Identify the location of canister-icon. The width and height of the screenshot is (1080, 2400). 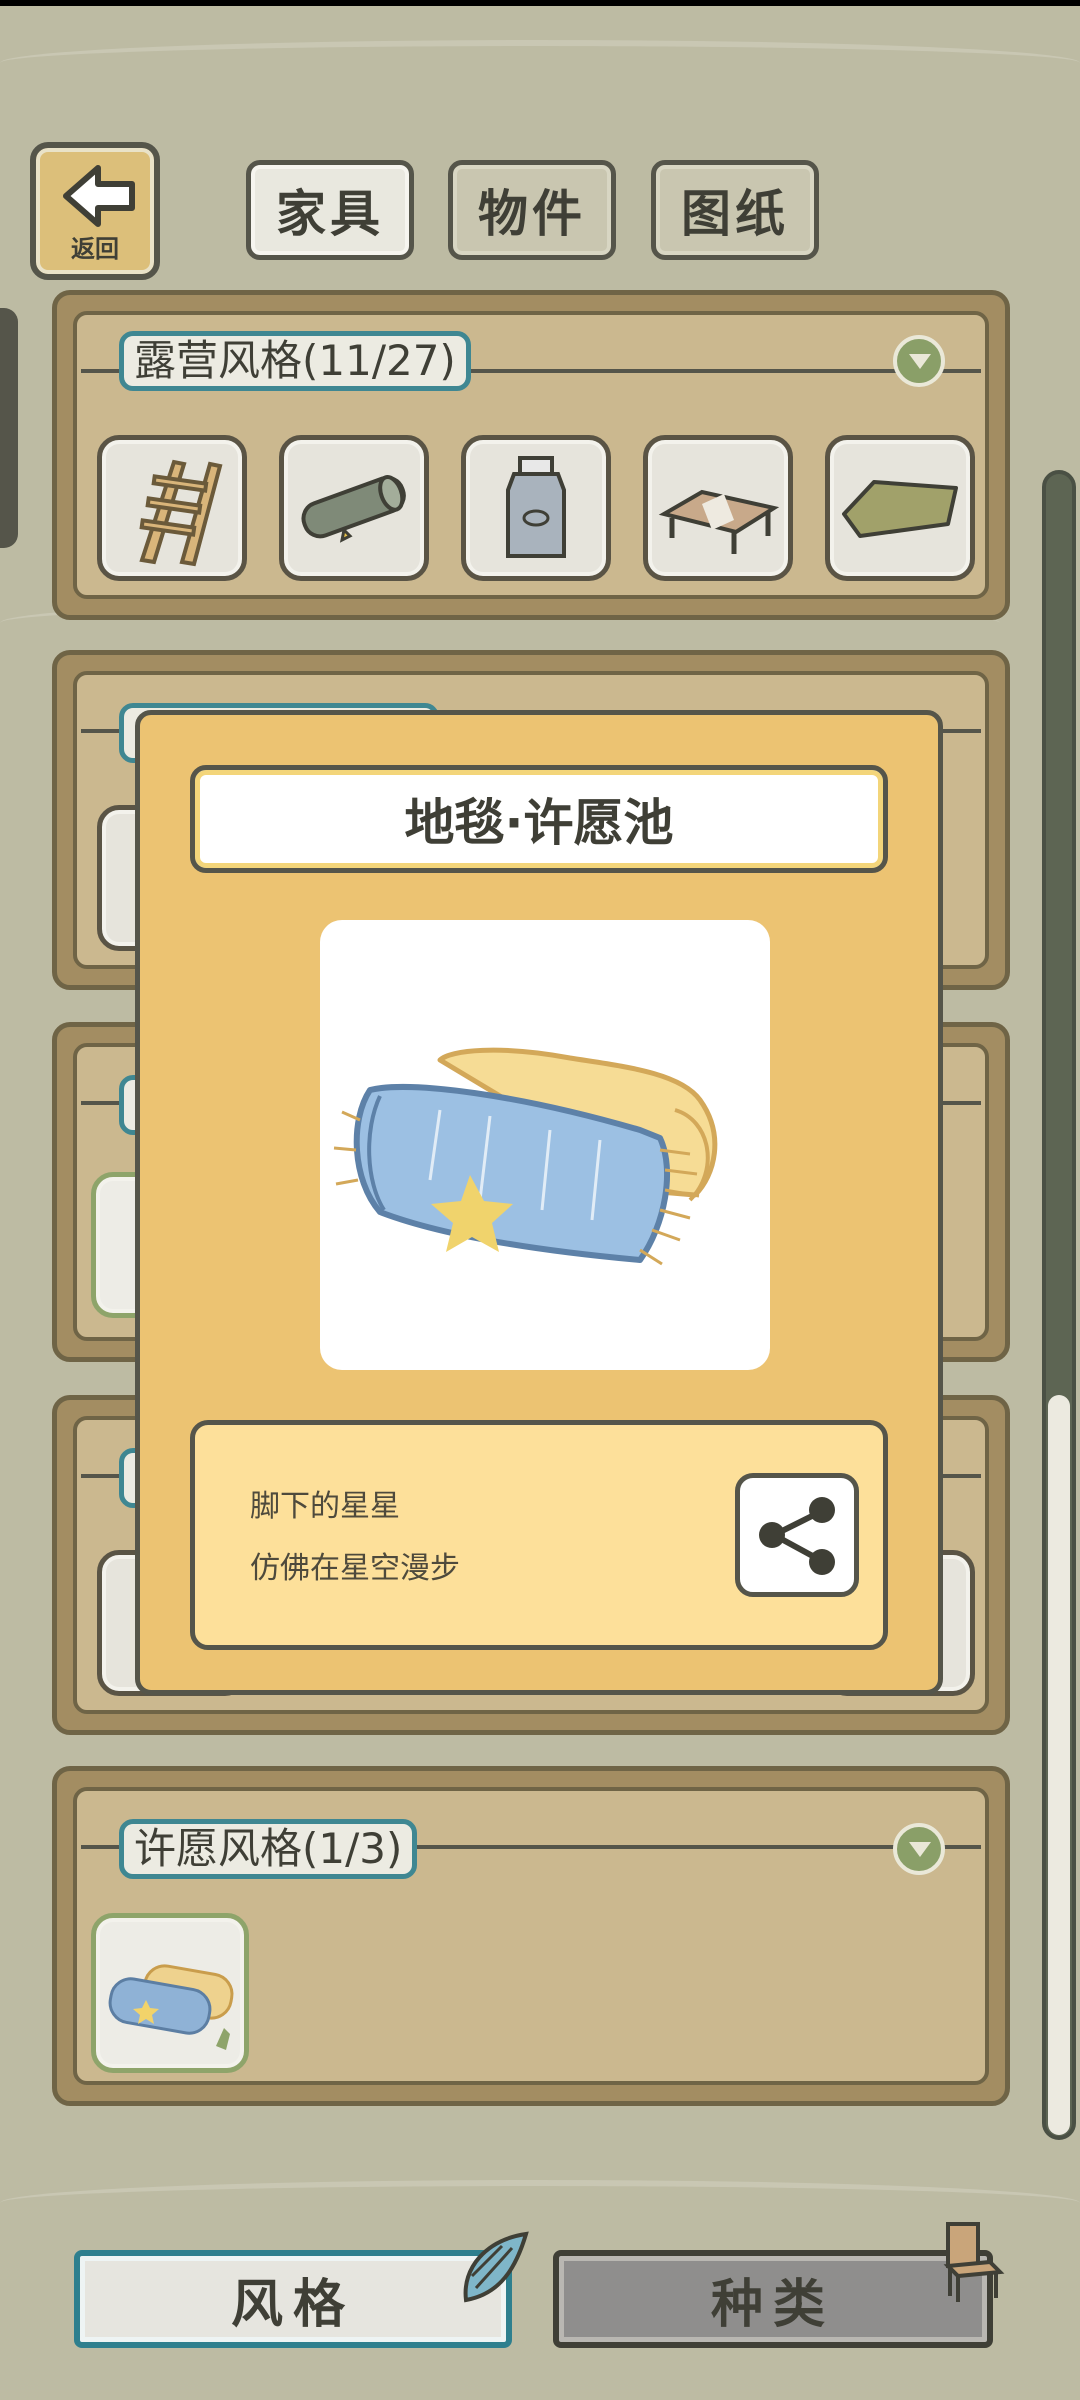
(536, 507).